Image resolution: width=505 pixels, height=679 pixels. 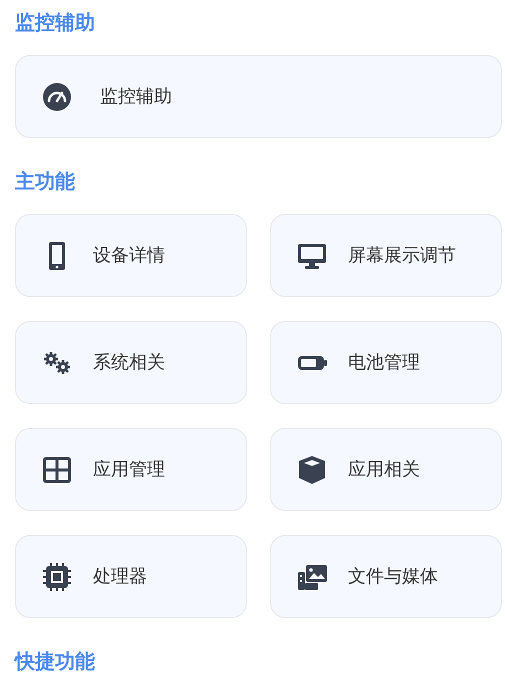 I want to click on feature-tile: 应用管理, so click(x=131, y=469).